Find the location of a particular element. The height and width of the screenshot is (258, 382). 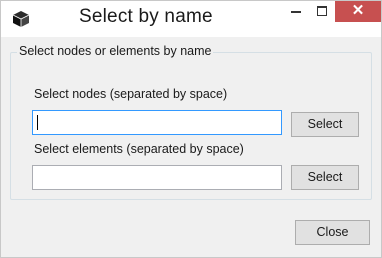

nodes-input is located at coordinates (157, 122).